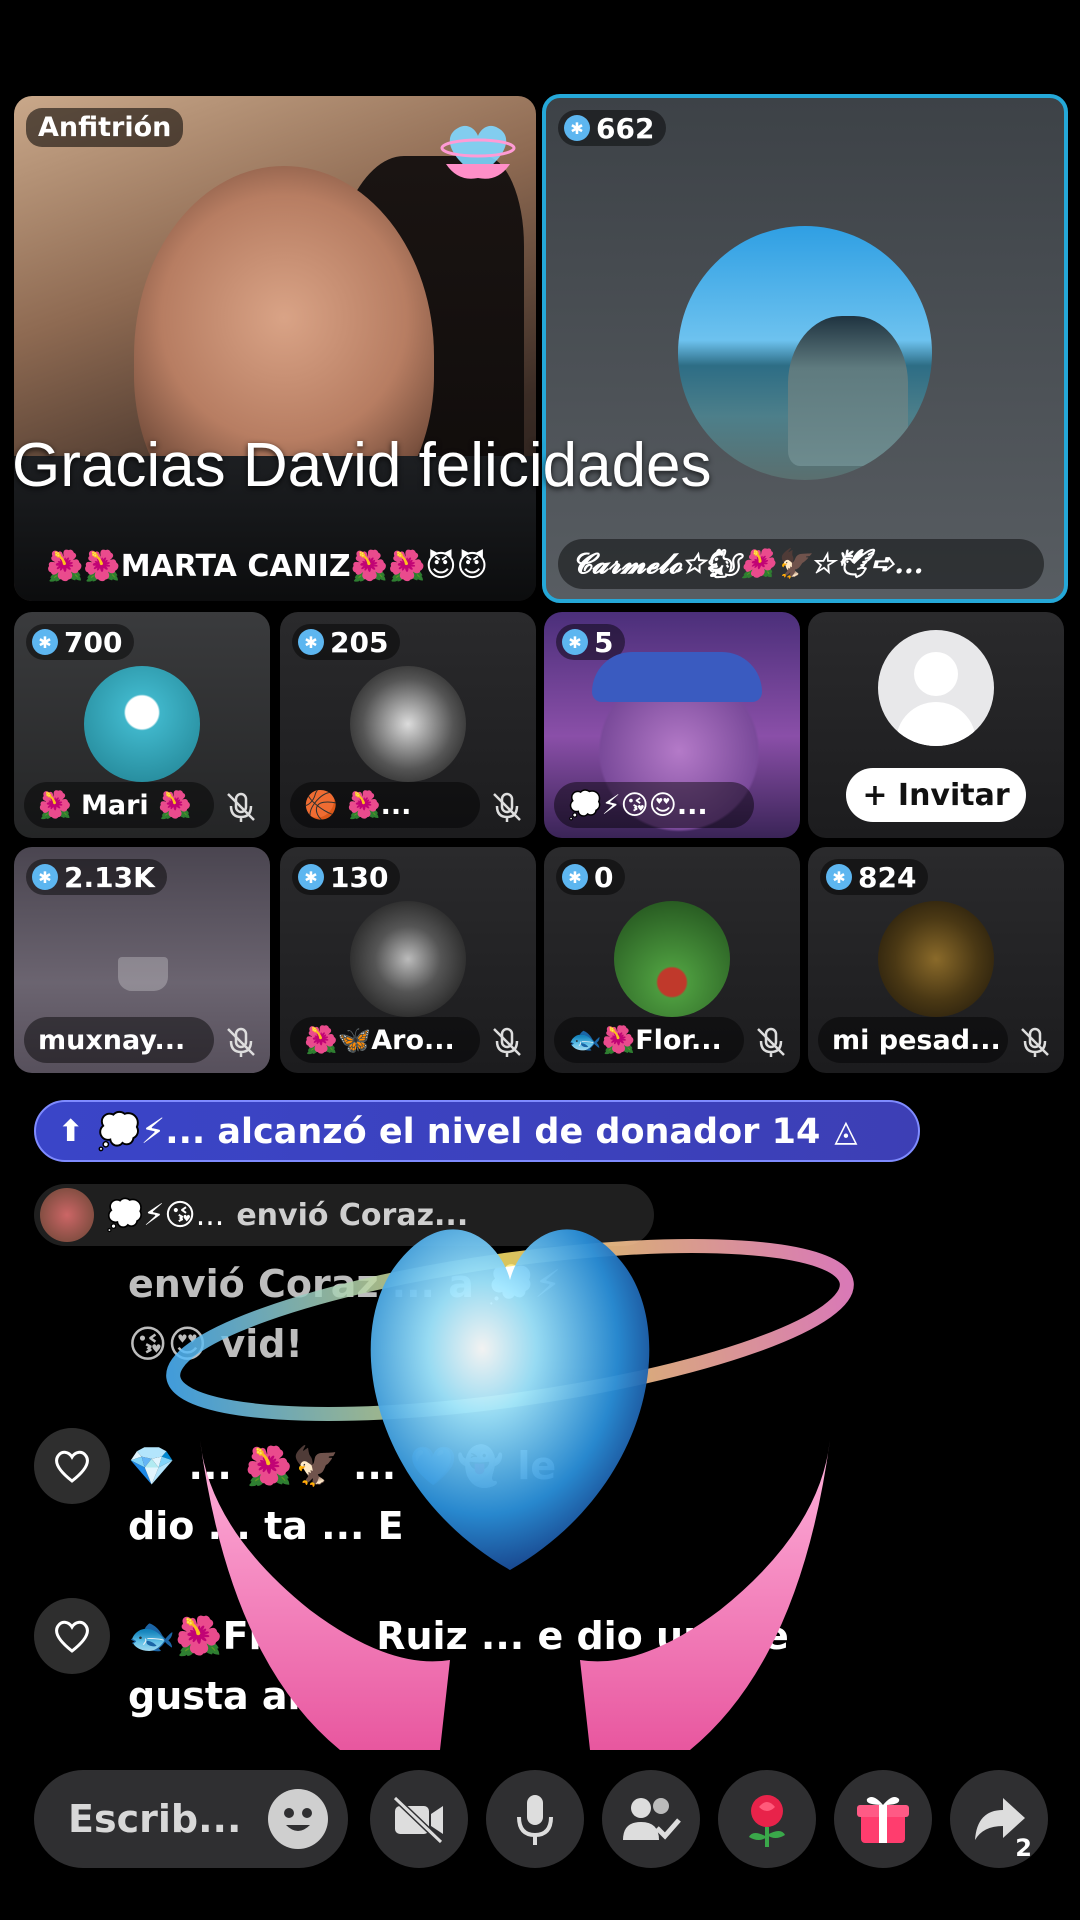 Image resolution: width=1080 pixels, height=1920 pixels. Describe the element at coordinates (255, 1696) in the screenshot. I see `chat-message-line: gusta al LIV` at that location.